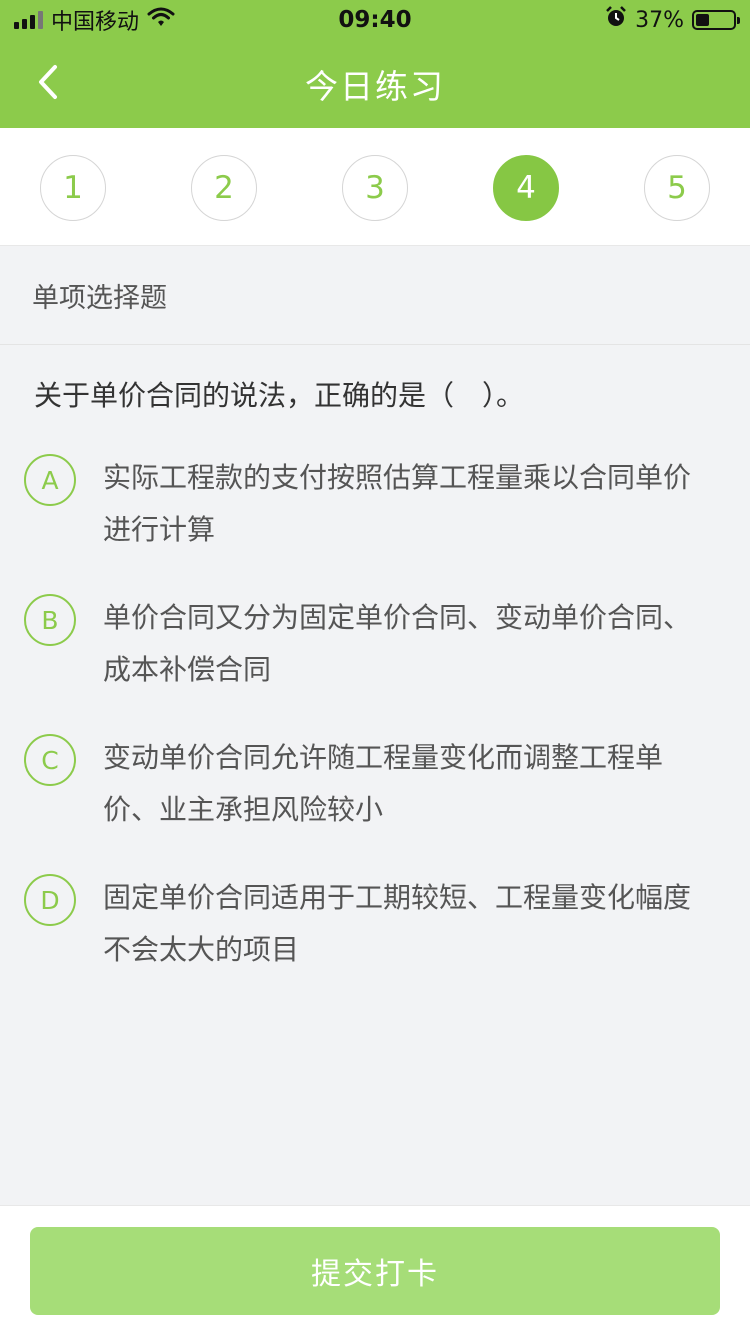 The image size is (750, 1334). I want to click on option-c: C 变动单价合同允许随工程量变化而调整工程单价、业主承担风险较小, so click(374, 784).